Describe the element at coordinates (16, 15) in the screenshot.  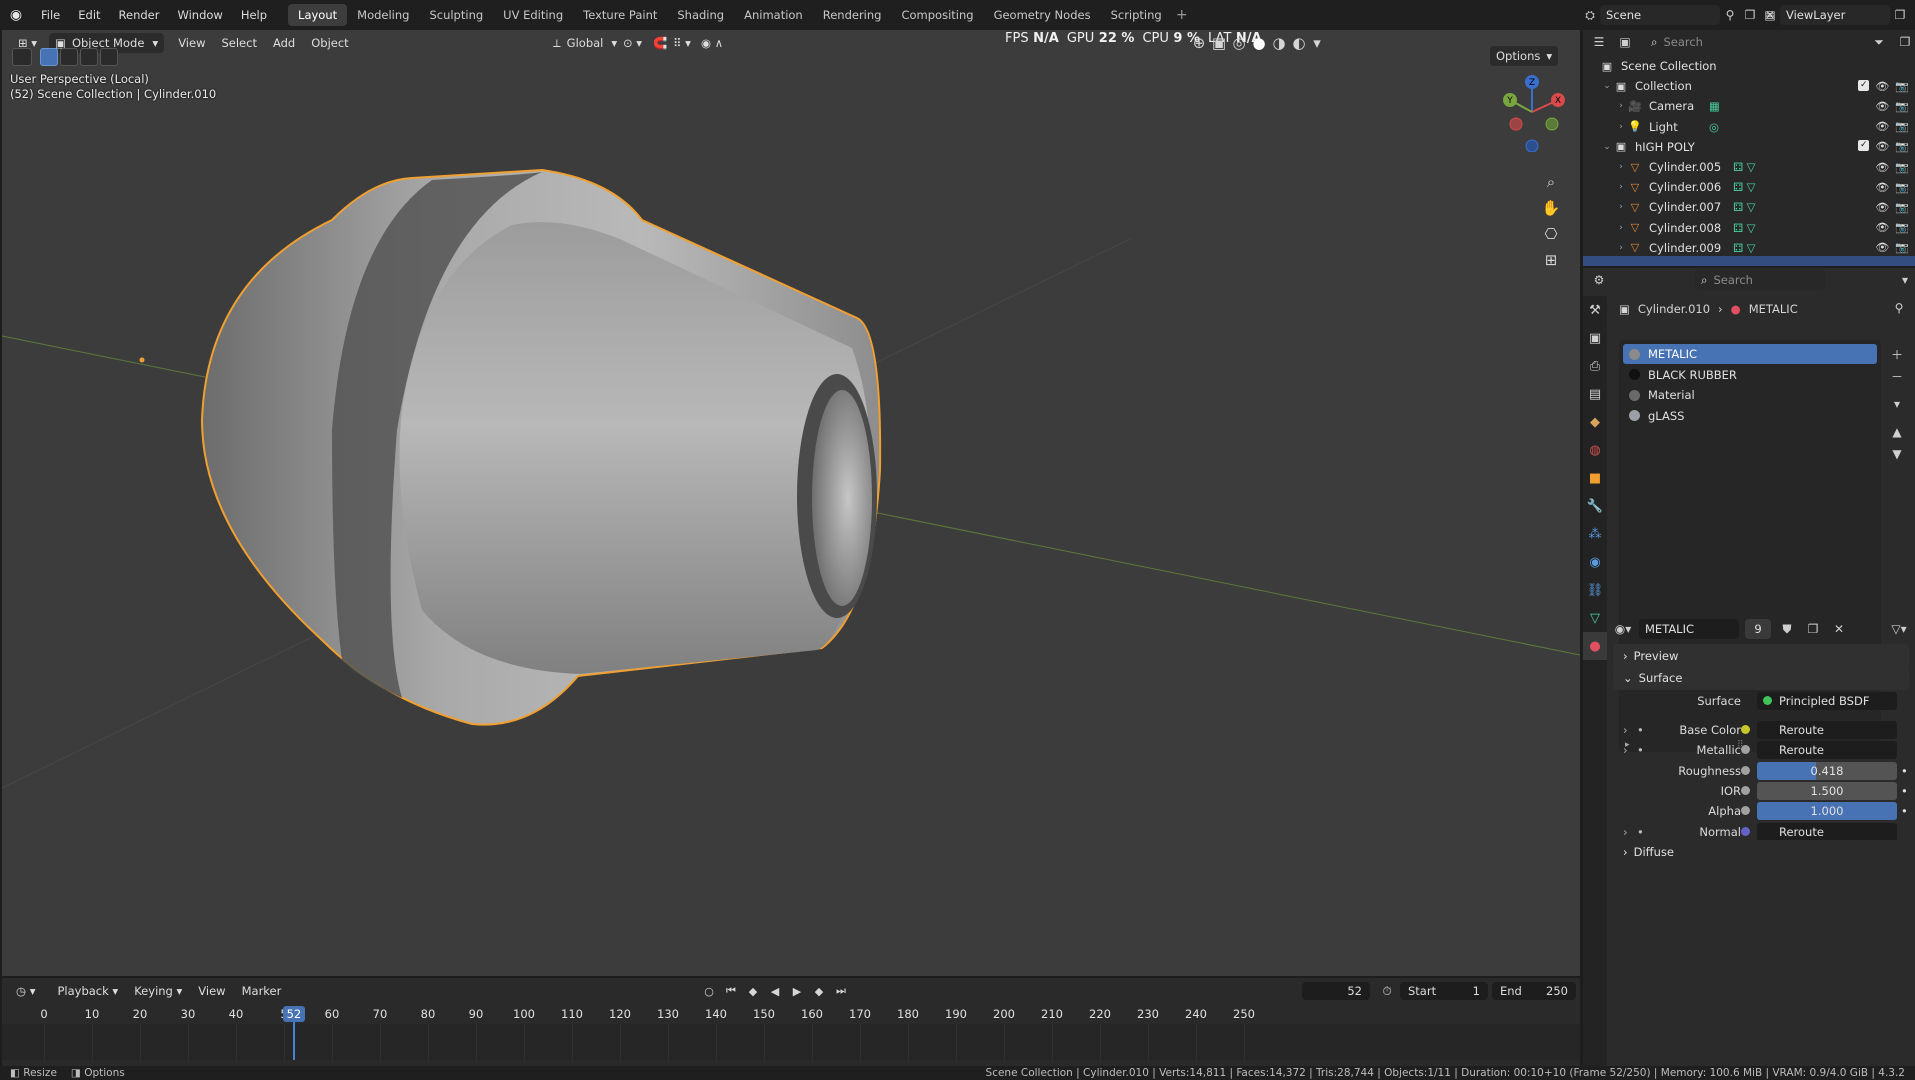
I see `blender-logo-icon: ◉` at that location.